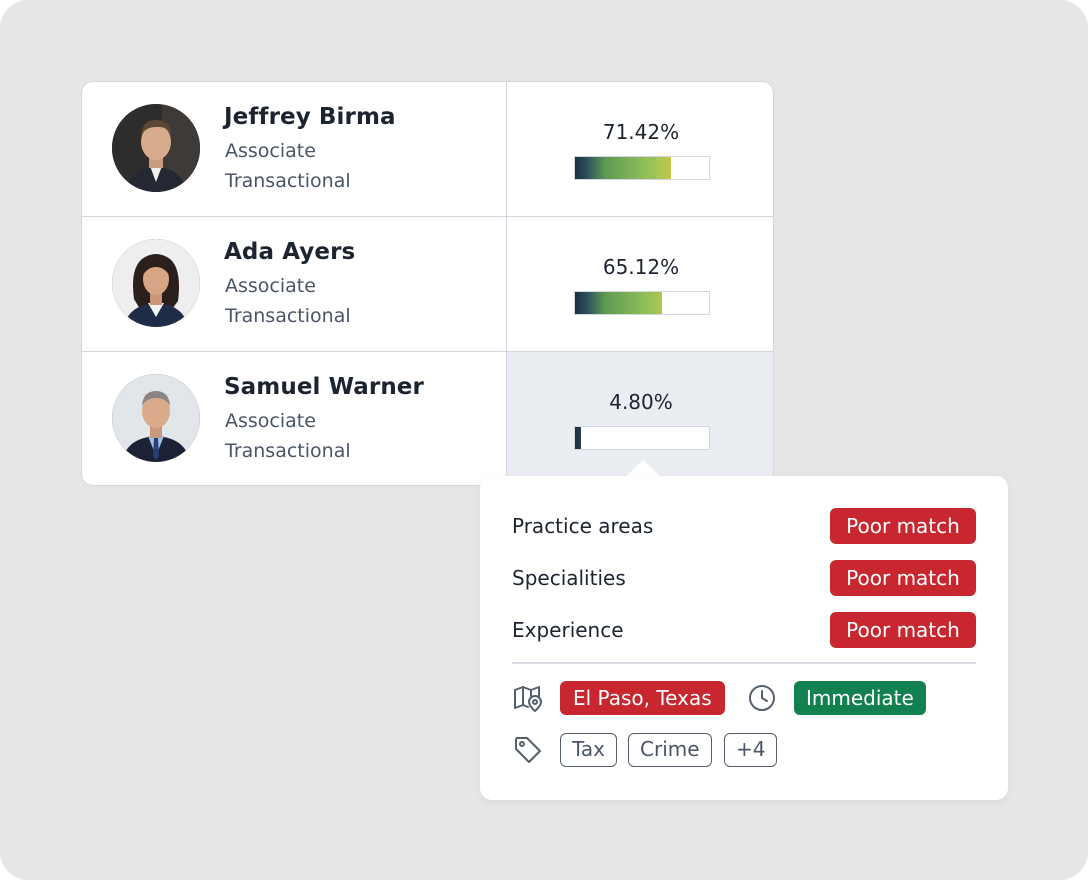  What do you see at coordinates (751, 750) in the screenshot?
I see `more-tags-button: +4` at bounding box center [751, 750].